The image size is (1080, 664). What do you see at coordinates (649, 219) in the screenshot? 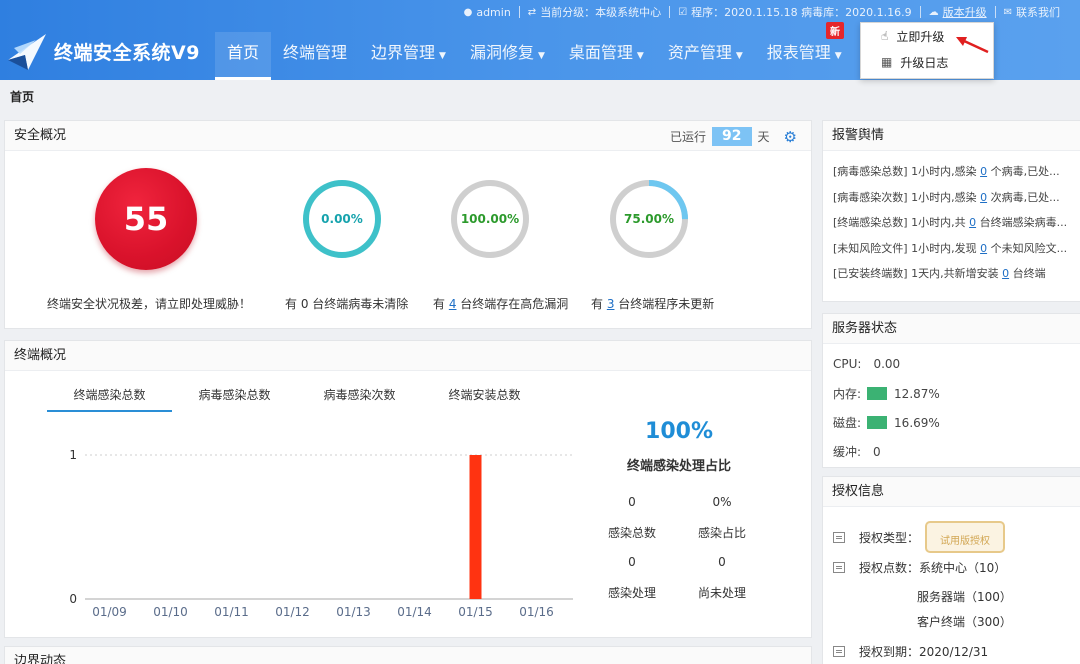
I see `ring-value: 75.00%` at bounding box center [649, 219].